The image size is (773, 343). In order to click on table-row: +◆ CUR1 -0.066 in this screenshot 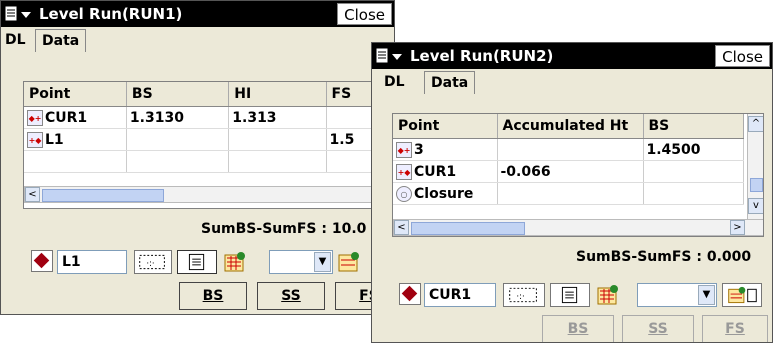, I will do `click(568, 171)`.